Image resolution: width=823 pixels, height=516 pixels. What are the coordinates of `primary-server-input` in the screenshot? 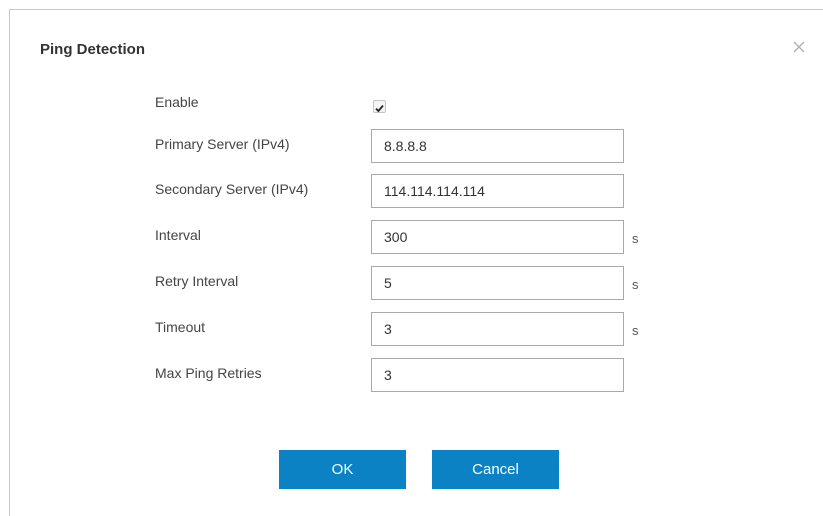 It's located at (497, 146).